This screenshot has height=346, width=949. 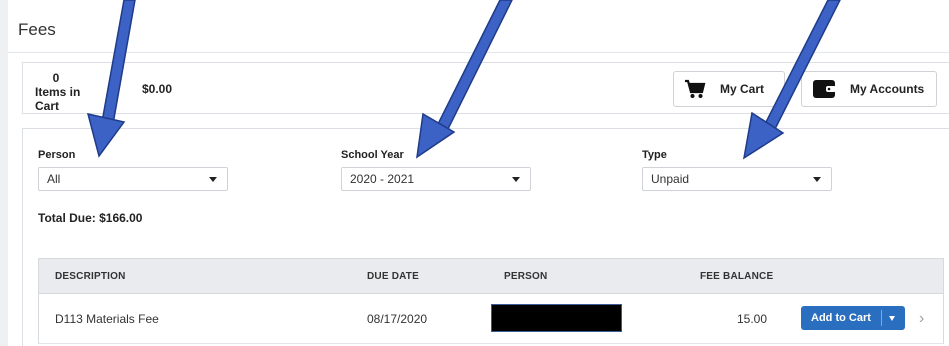 What do you see at coordinates (58, 99) in the screenshot?
I see `cart-count-label: Items in Cart` at bounding box center [58, 99].